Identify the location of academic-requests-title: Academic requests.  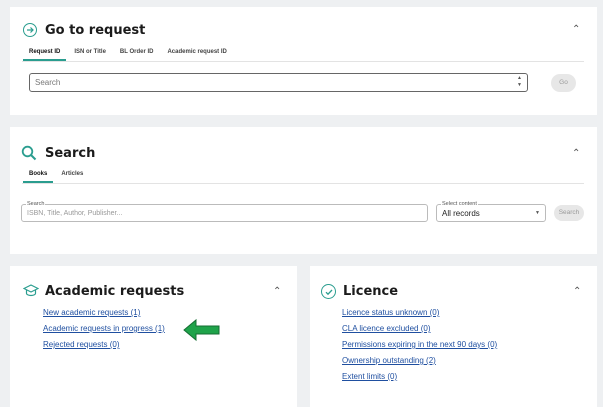
(115, 291).